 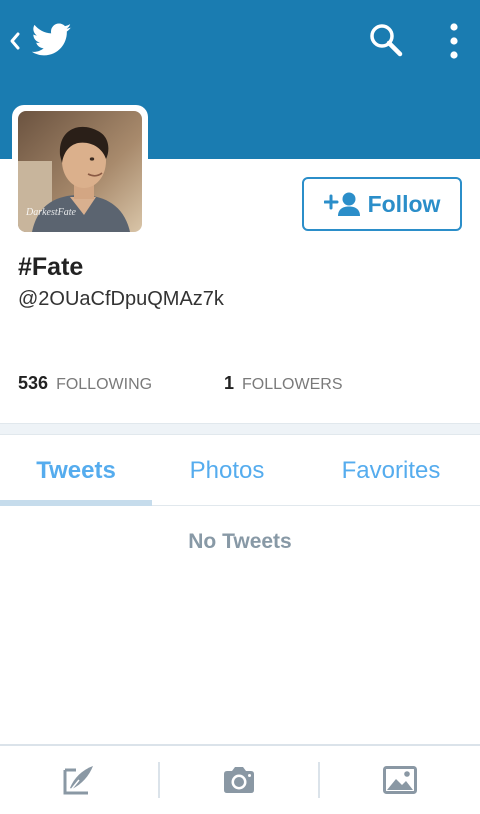 I want to click on camera-icon, so click(x=239, y=780).